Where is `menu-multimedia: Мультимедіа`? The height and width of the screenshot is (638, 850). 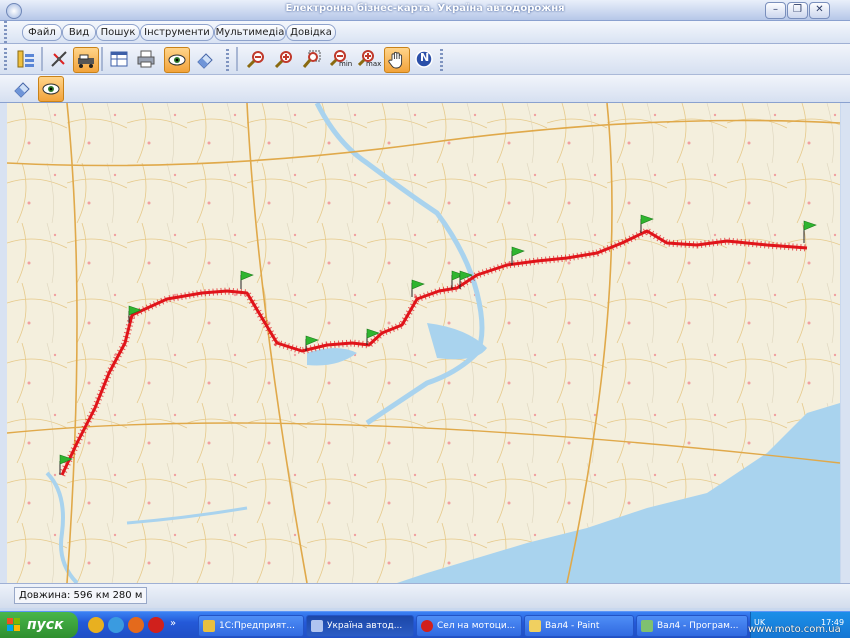 menu-multimedia: Мультимедіа is located at coordinates (250, 32).